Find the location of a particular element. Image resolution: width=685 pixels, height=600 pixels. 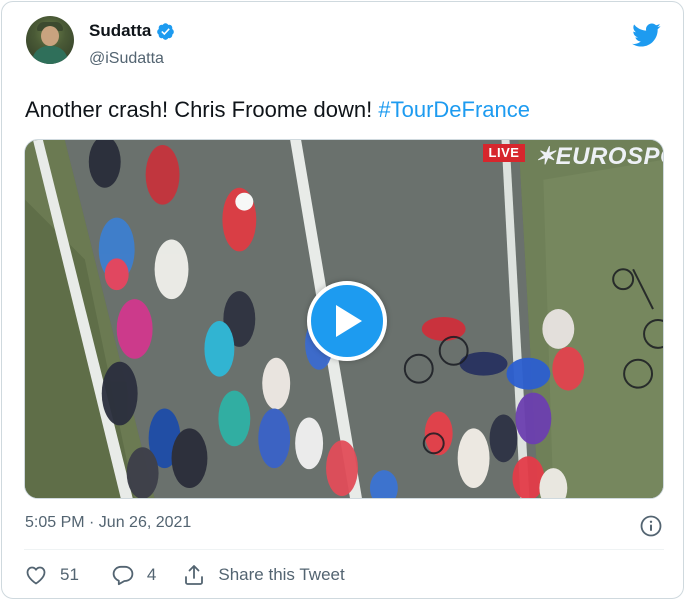

divider is located at coordinates (344, 549).